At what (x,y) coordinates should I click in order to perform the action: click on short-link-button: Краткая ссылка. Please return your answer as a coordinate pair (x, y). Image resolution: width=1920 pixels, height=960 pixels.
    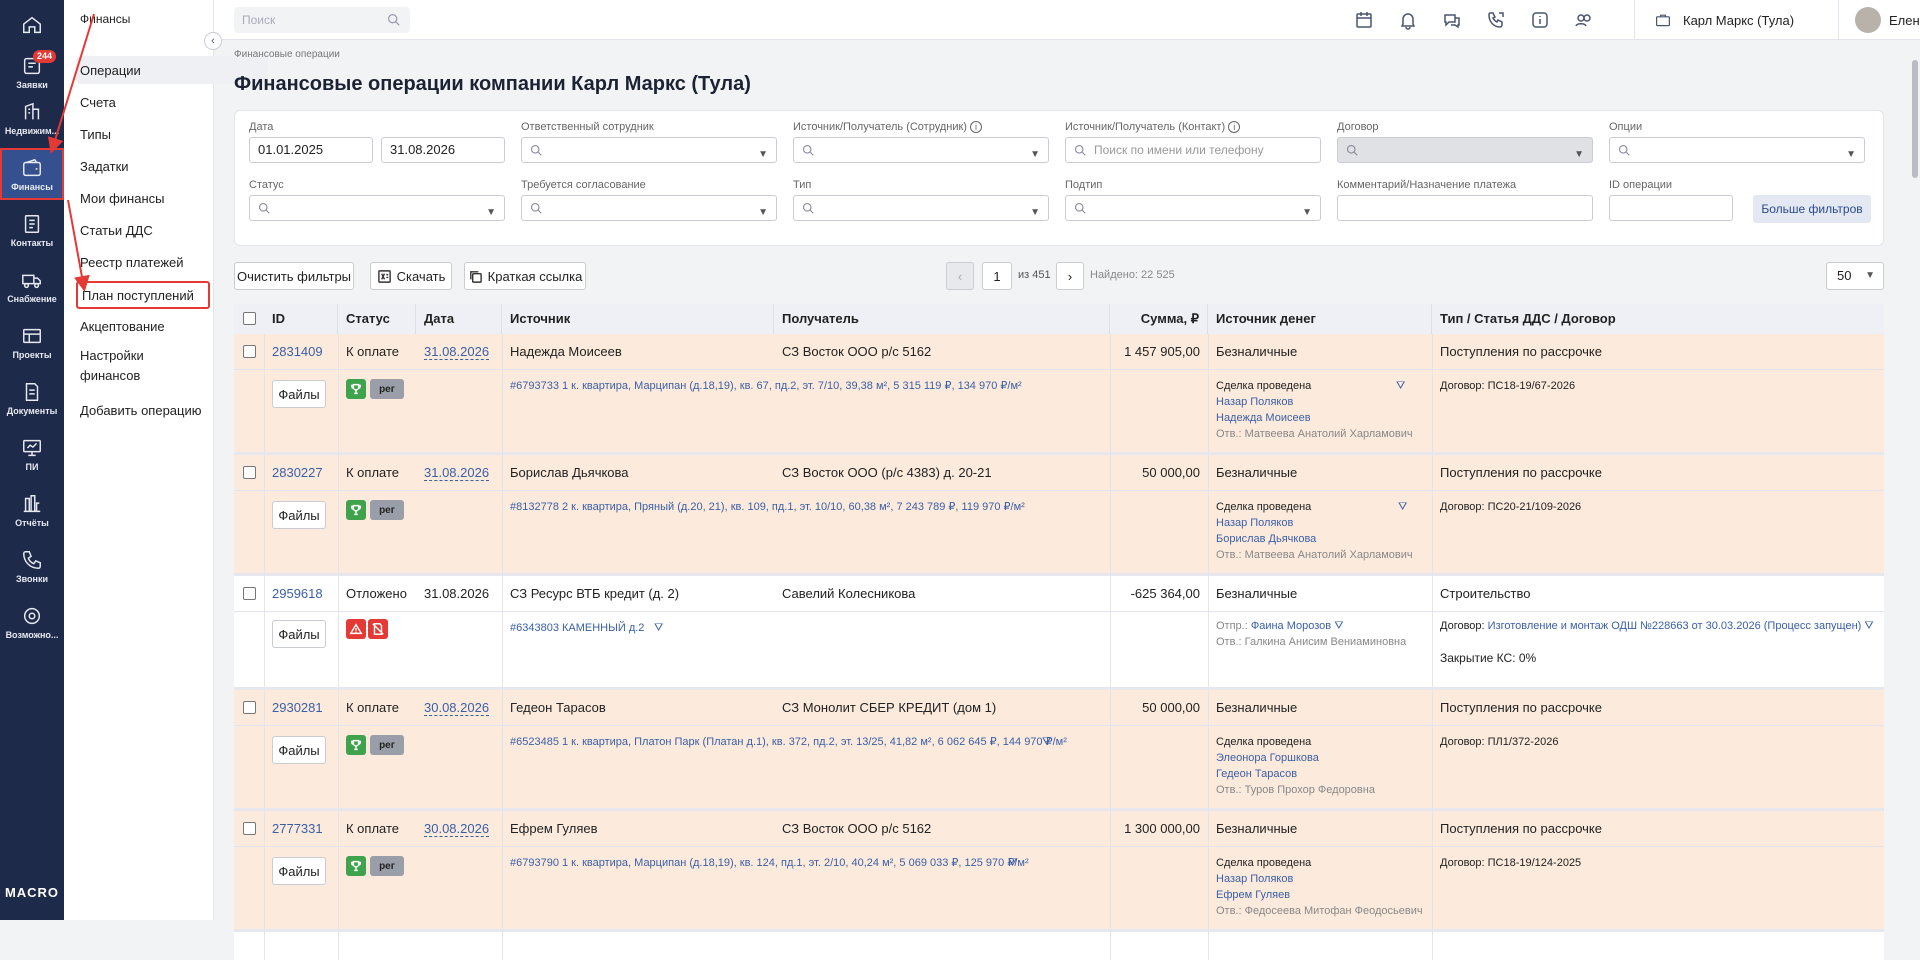
    Looking at the image, I should click on (525, 276).